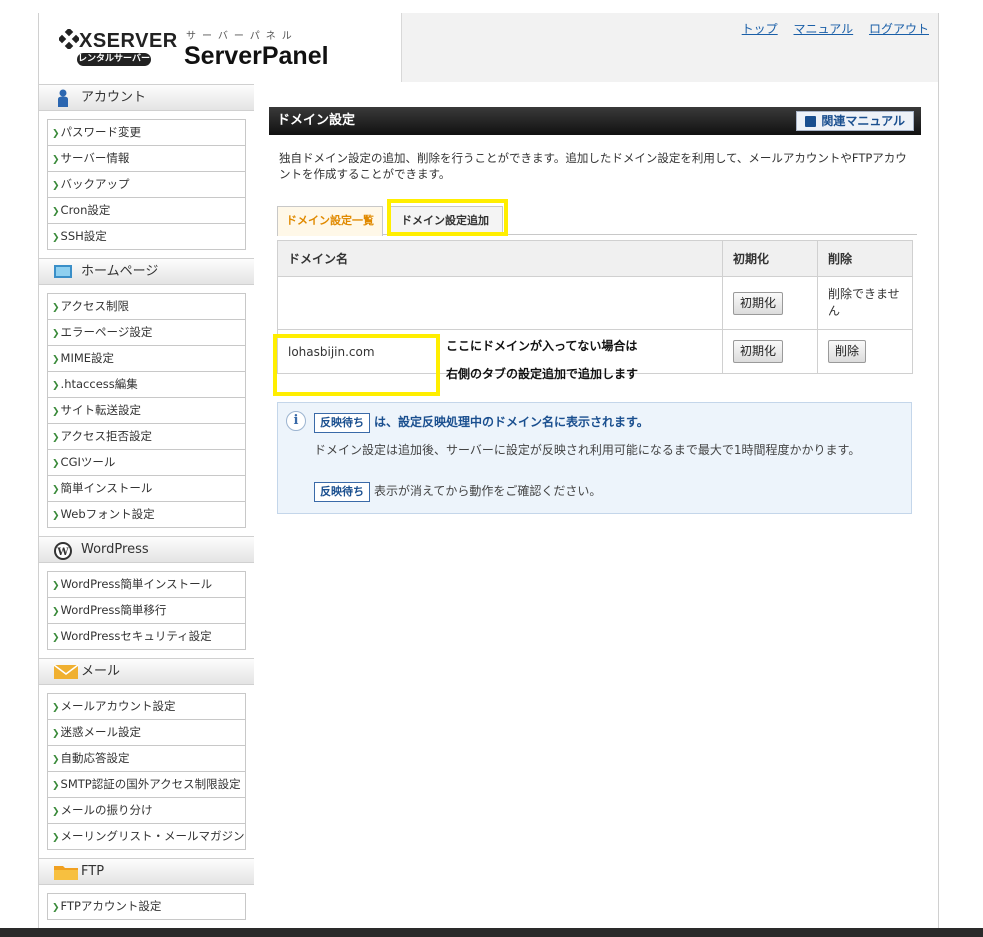 This screenshot has height=937, width=983. Describe the element at coordinates (146, 637) in the screenshot. I see `sidebar-item: ❯WordPressセキュリティ設定` at that location.